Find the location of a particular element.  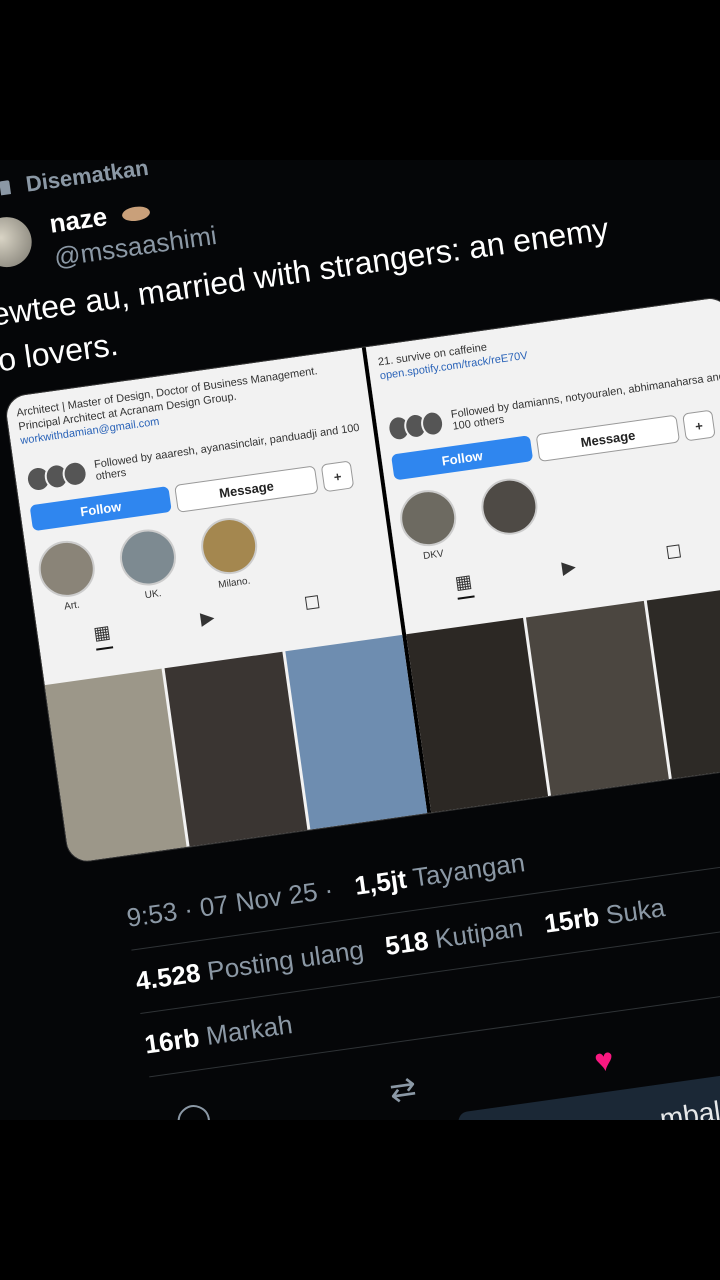

pin-icon is located at coordinates (6, 188).